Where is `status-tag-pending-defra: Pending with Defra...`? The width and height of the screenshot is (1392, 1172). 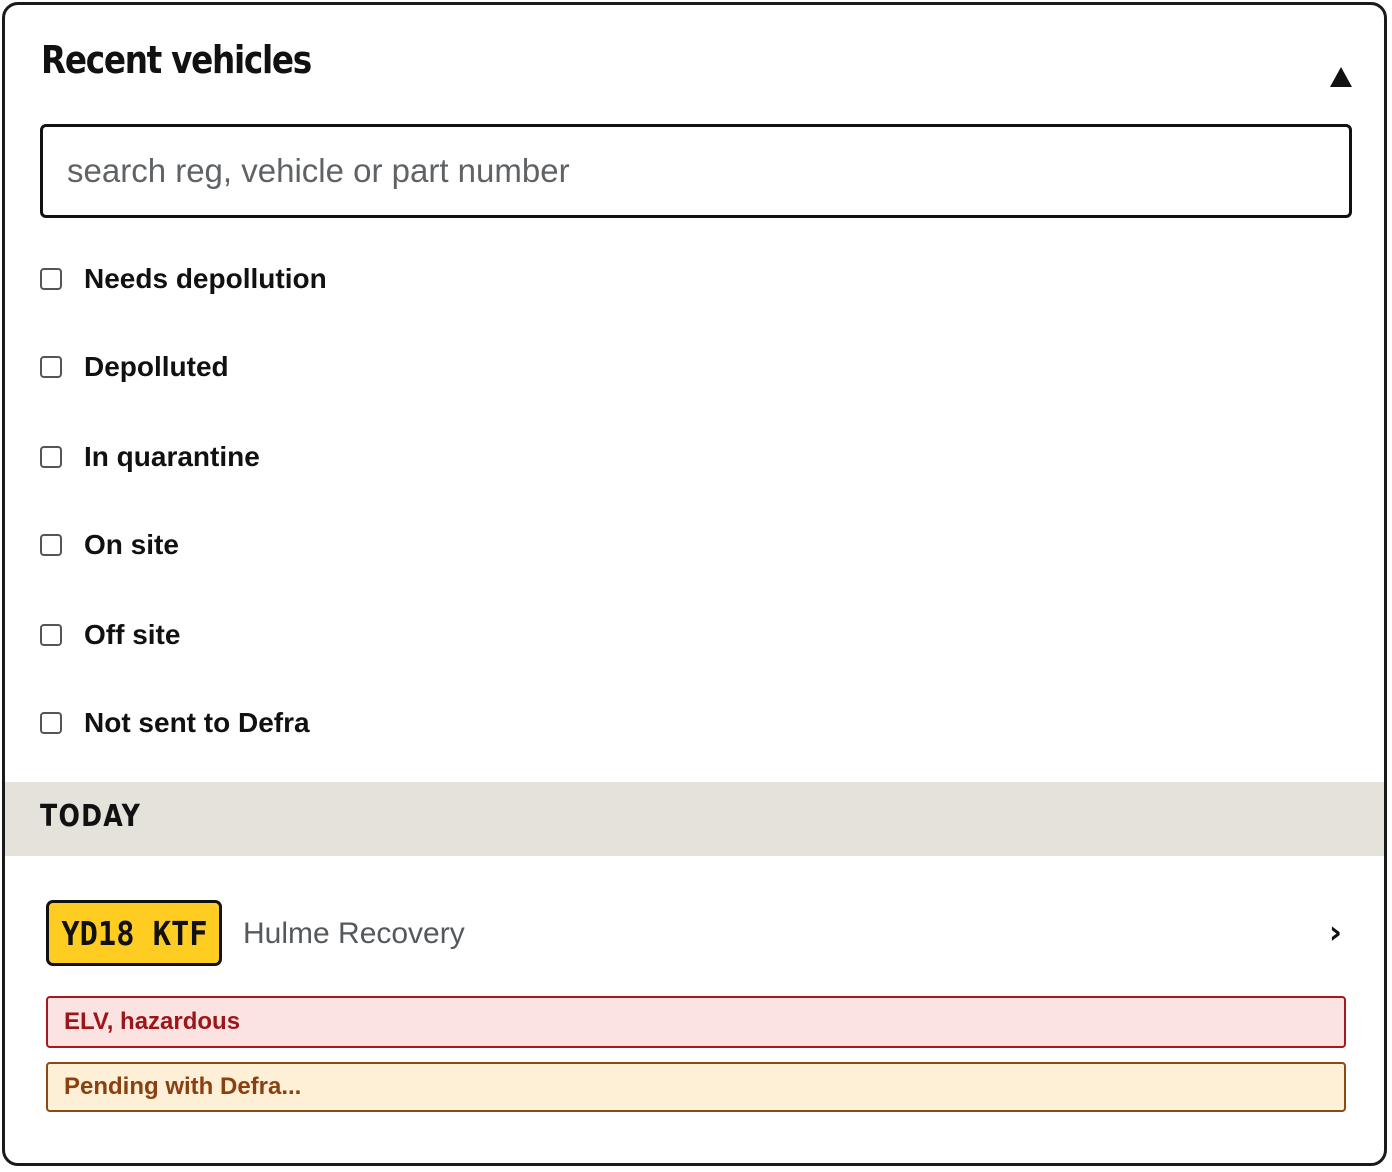 status-tag-pending-defra: Pending with Defra... is located at coordinates (696, 1087).